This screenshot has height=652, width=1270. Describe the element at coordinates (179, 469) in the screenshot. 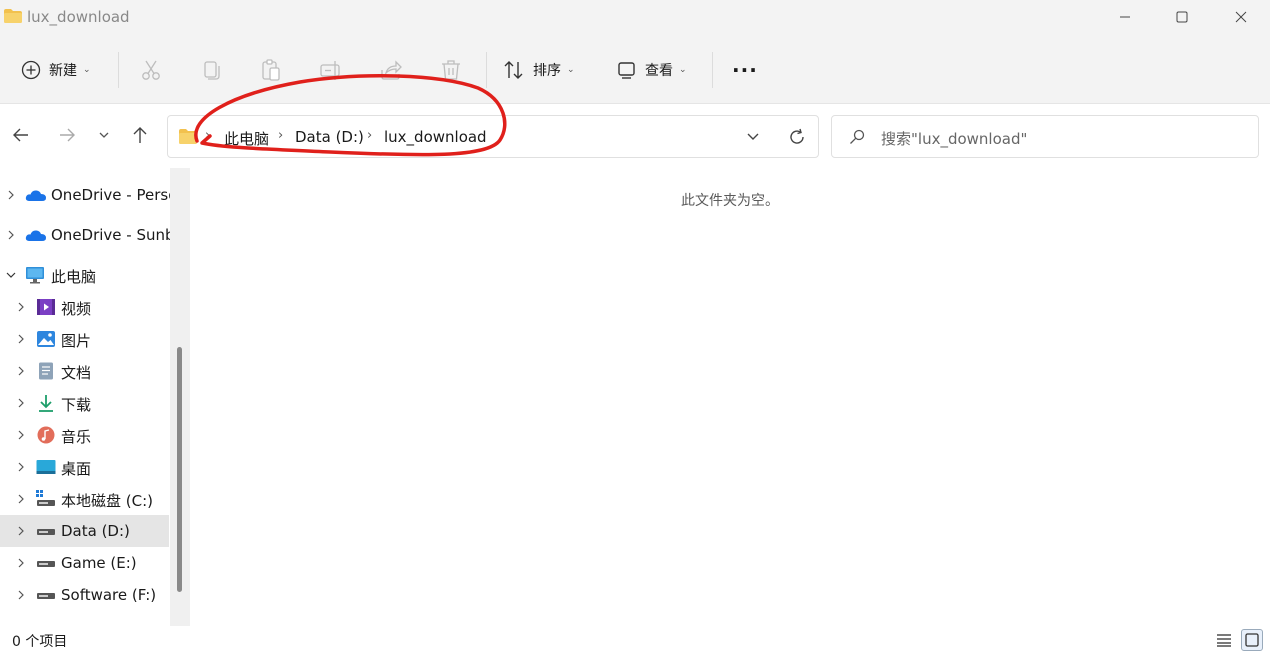

I see `sidebar-scrollbar-thumb` at that location.